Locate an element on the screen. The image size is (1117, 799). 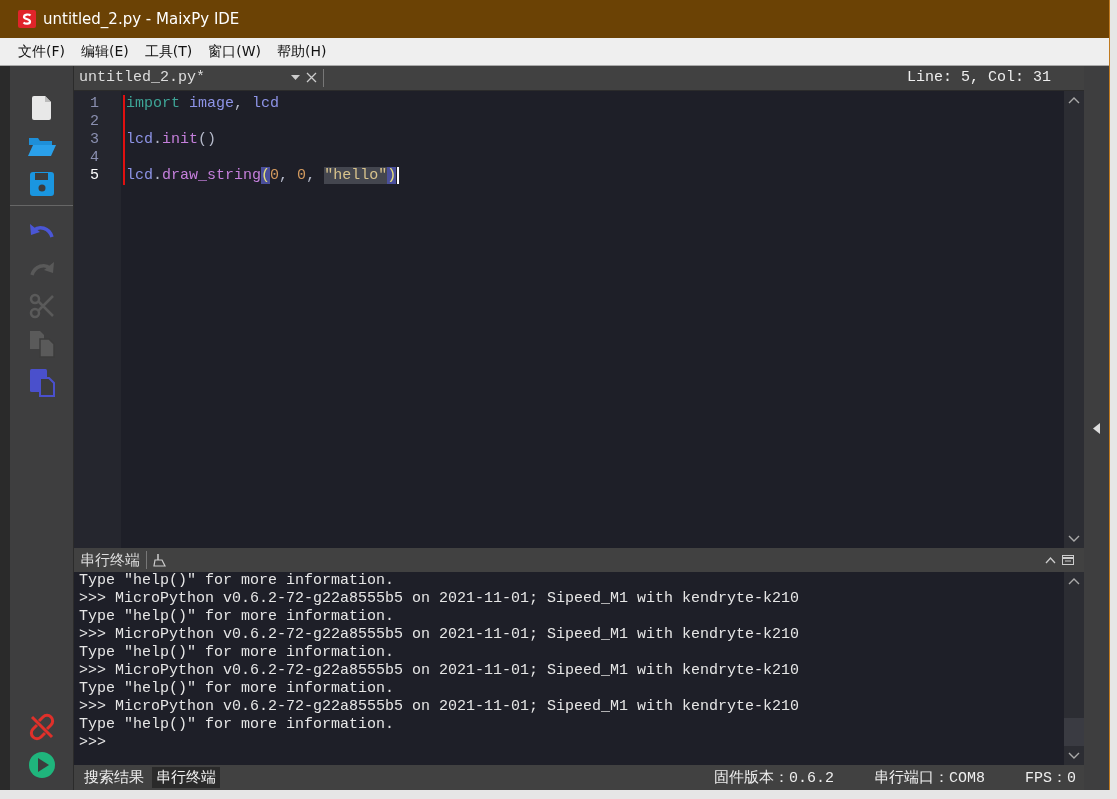
window-title: untitled_2.py - MaixPy IDE is located at coordinates (141, 19).